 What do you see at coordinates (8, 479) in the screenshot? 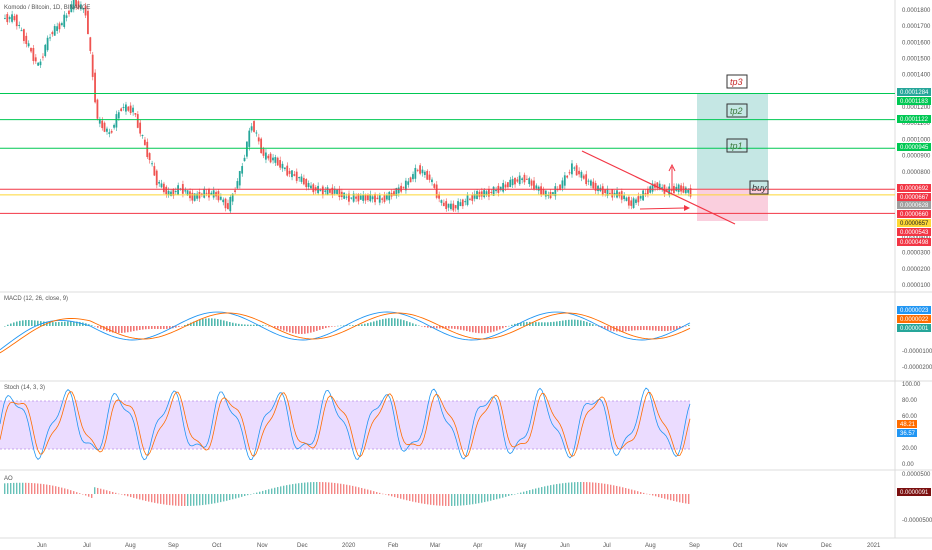
I see `ao-title: AO` at bounding box center [8, 479].